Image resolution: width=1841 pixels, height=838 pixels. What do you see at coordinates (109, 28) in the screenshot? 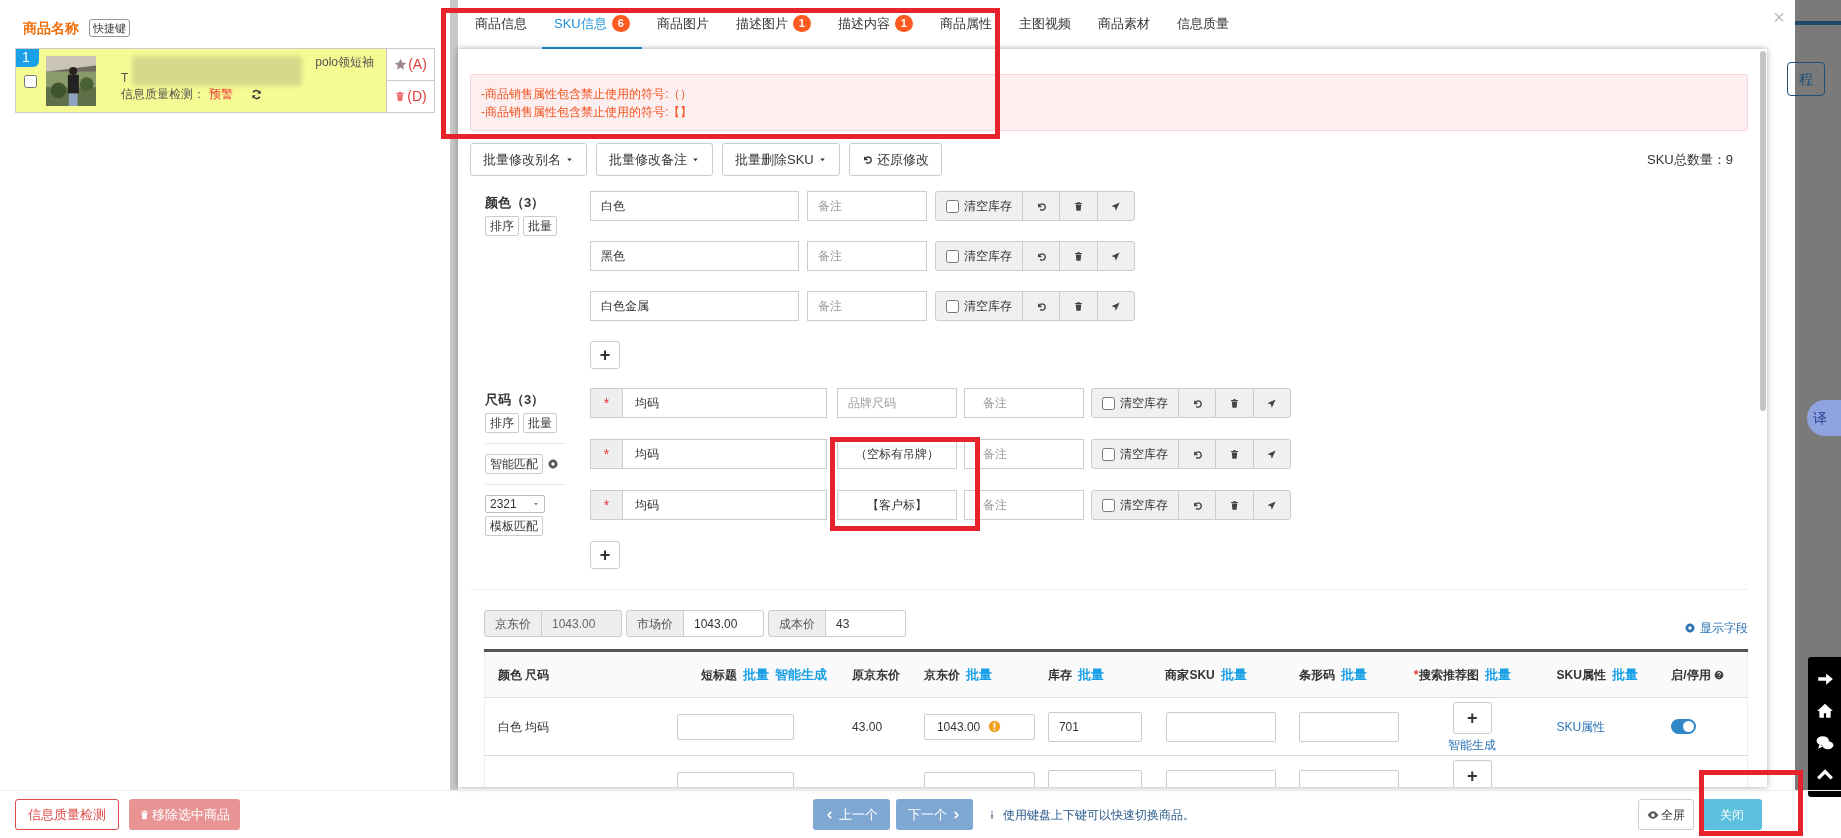
I see `shortcut-button: 快捷键` at bounding box center [109, 28].